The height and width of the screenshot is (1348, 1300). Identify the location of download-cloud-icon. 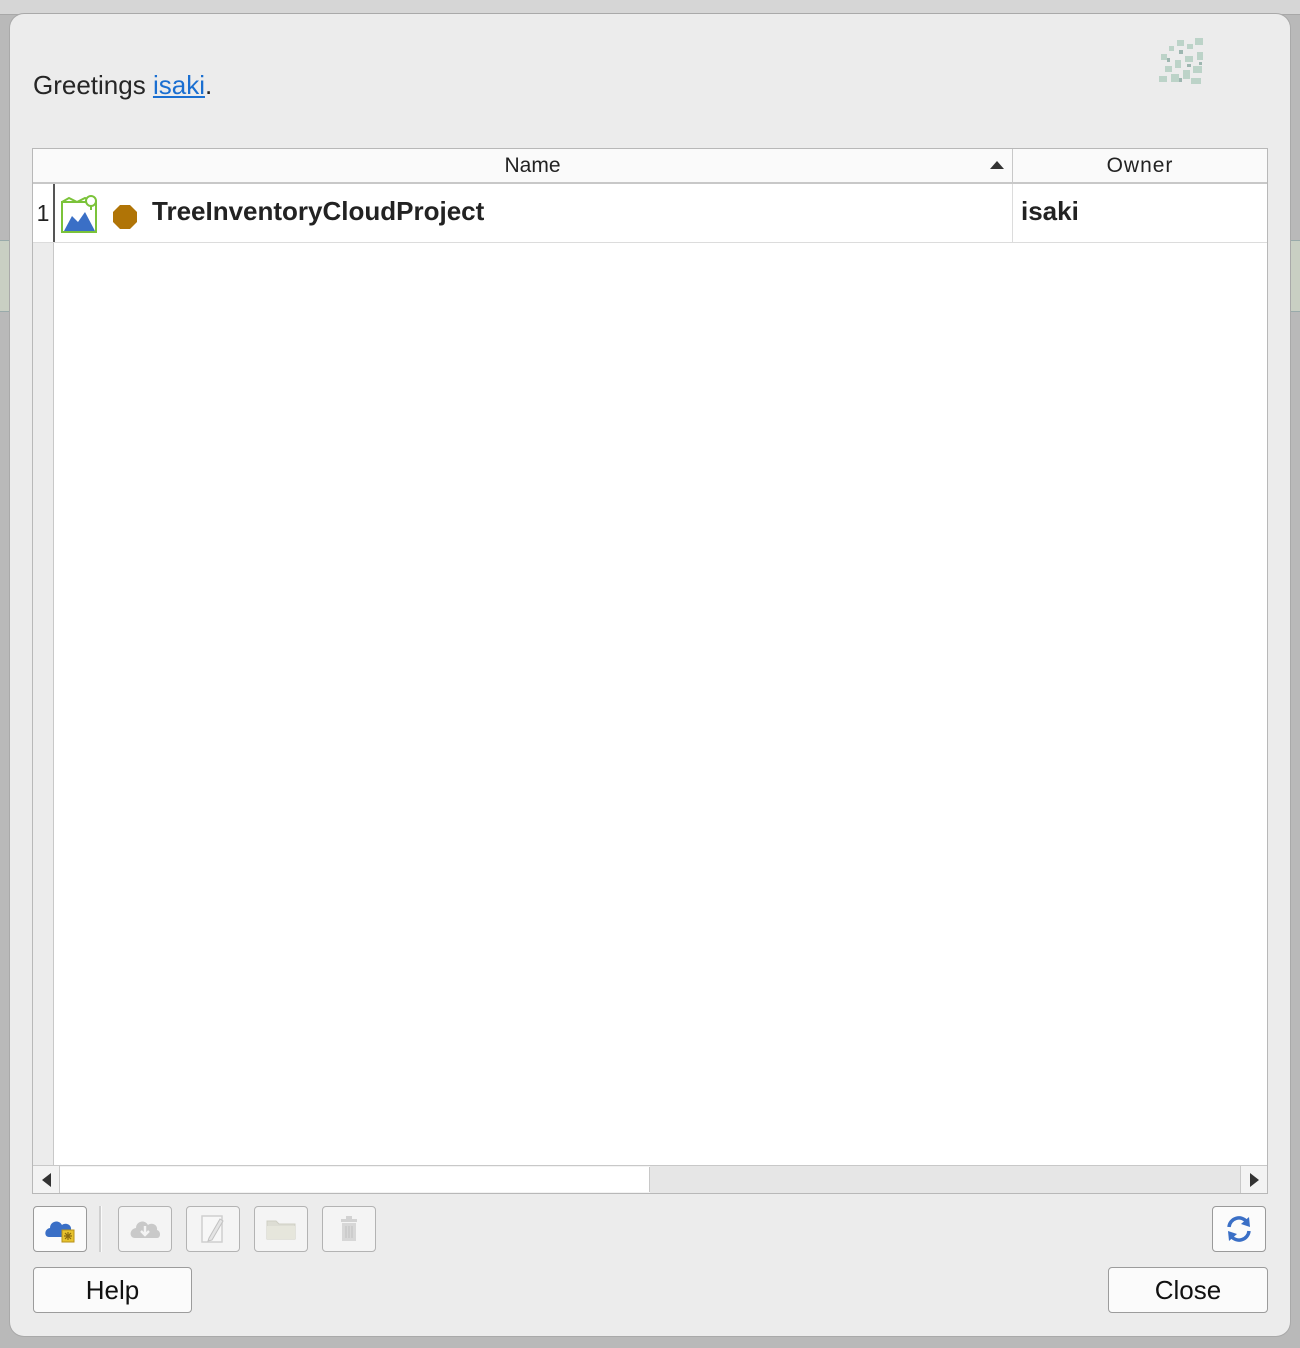
(145, 1229).